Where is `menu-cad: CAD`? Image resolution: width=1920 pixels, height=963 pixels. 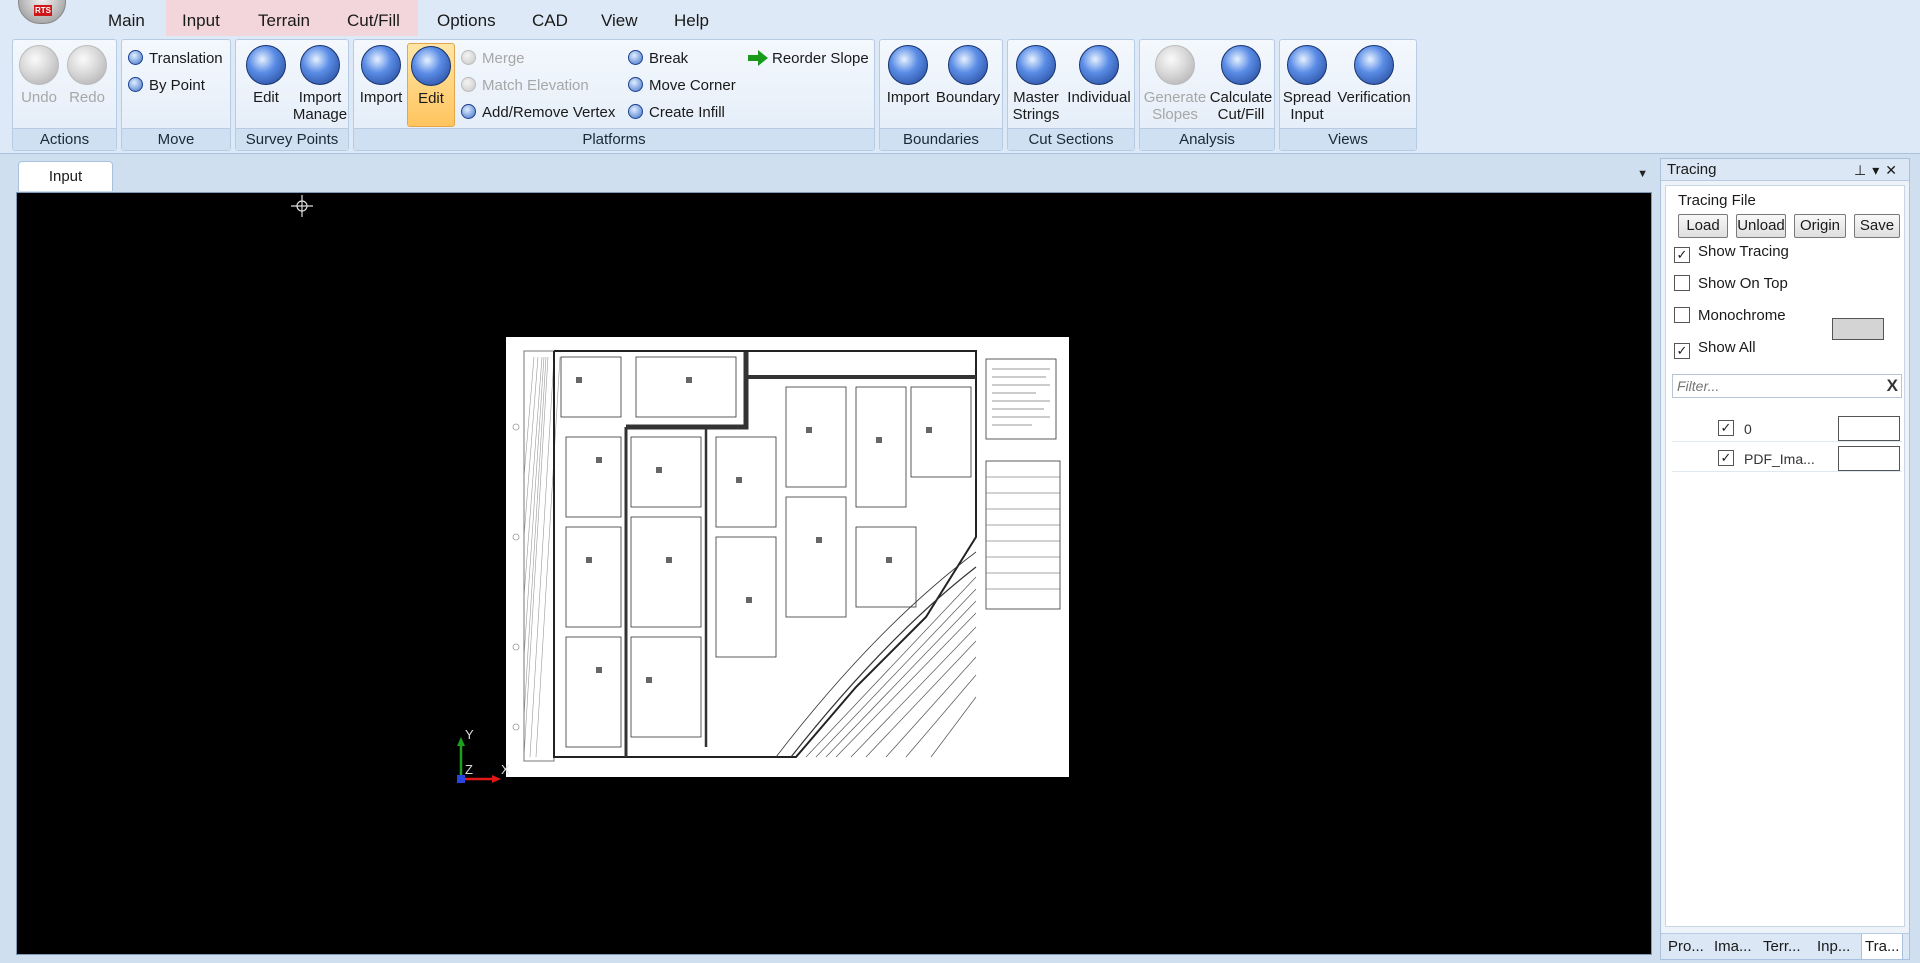 menu-cad: CAD is located at coordinates (550, 21).